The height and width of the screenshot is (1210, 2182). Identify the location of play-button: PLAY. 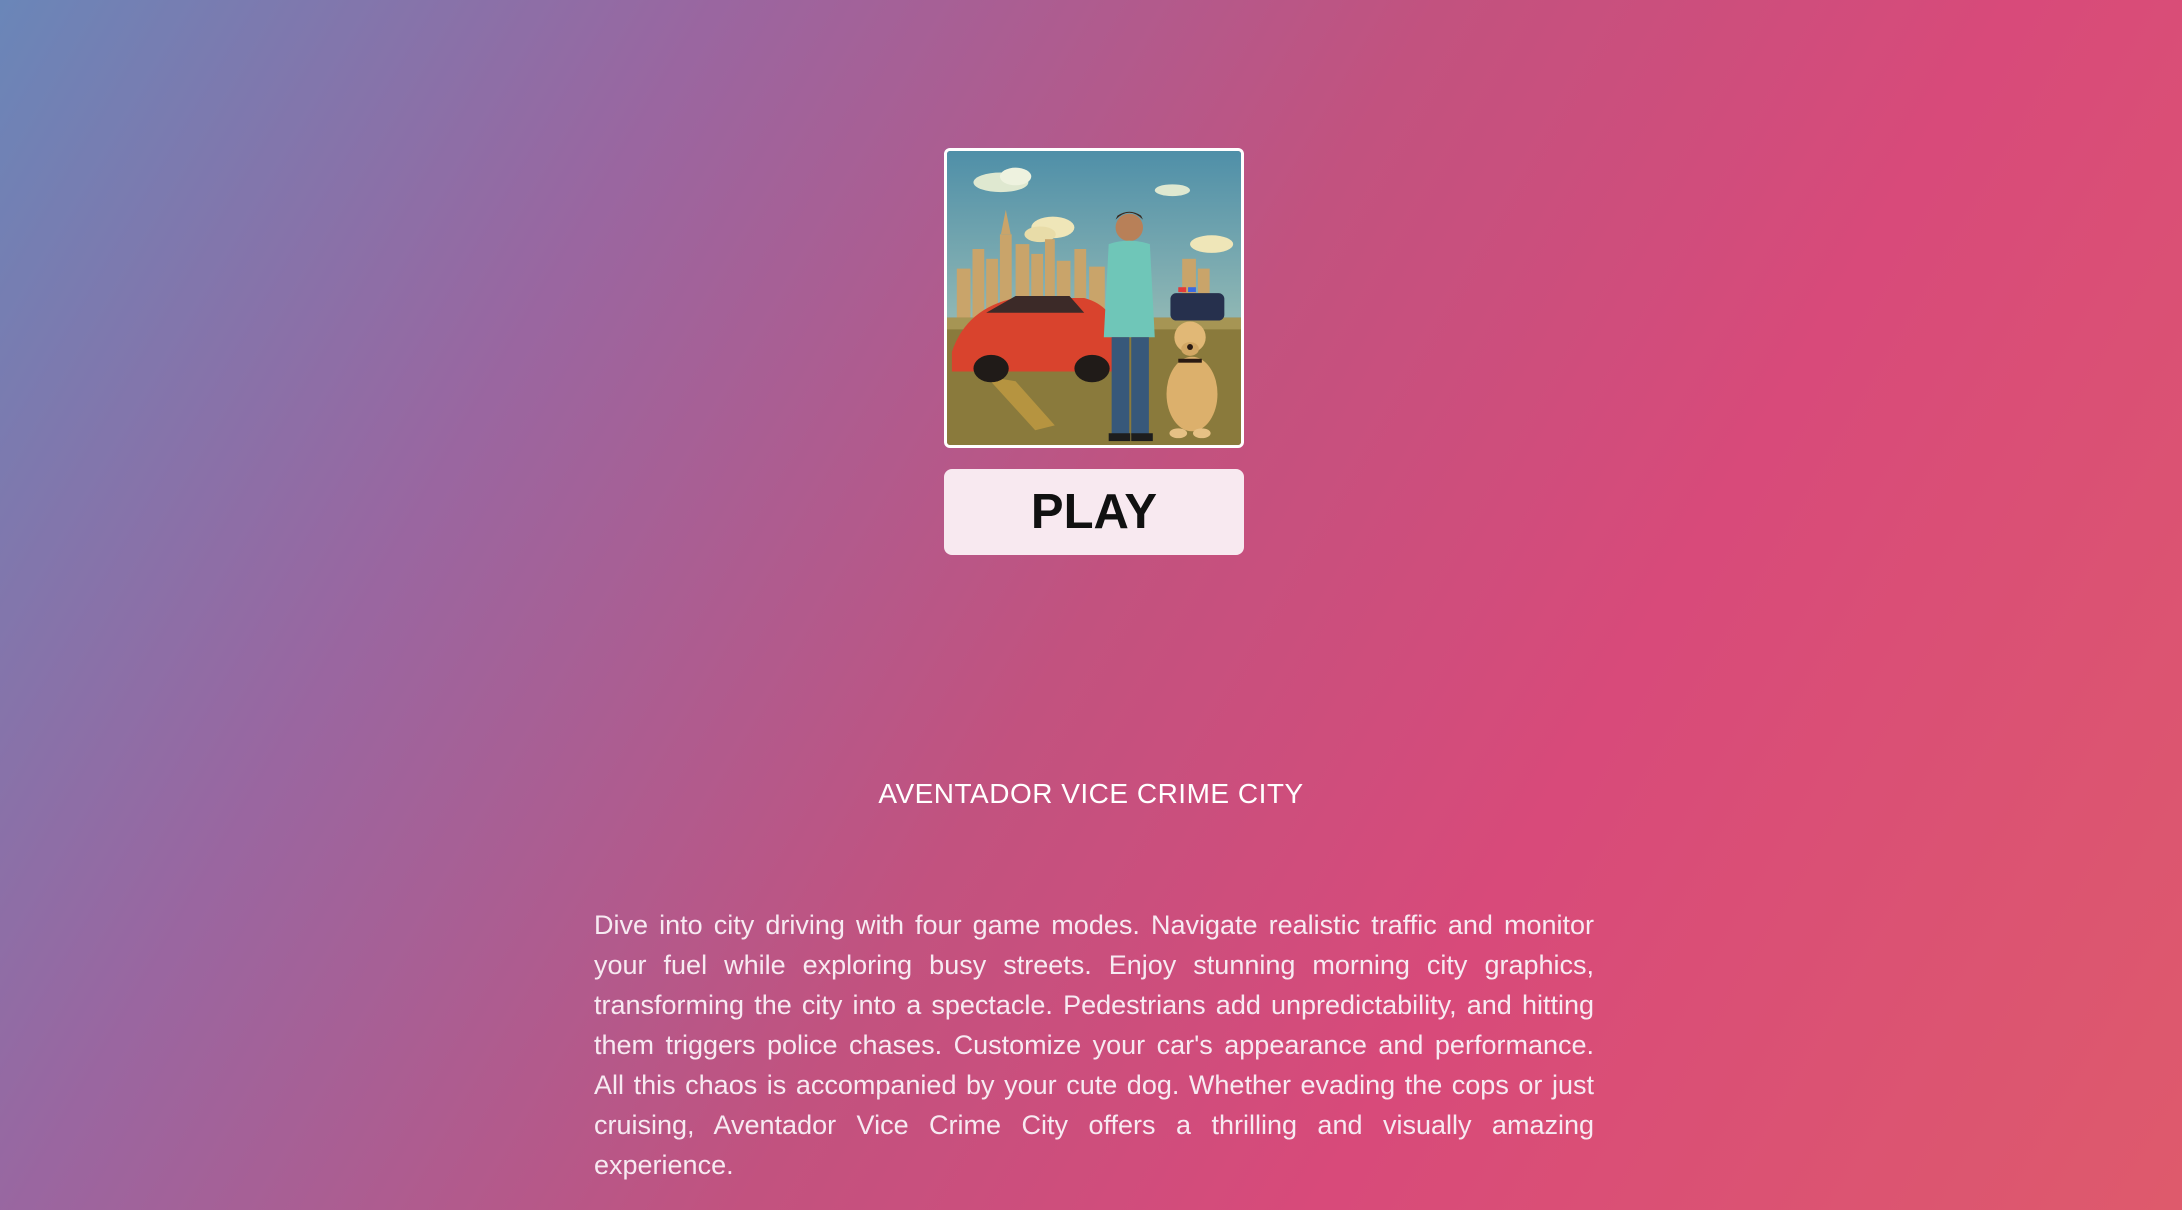
(1094, 512).